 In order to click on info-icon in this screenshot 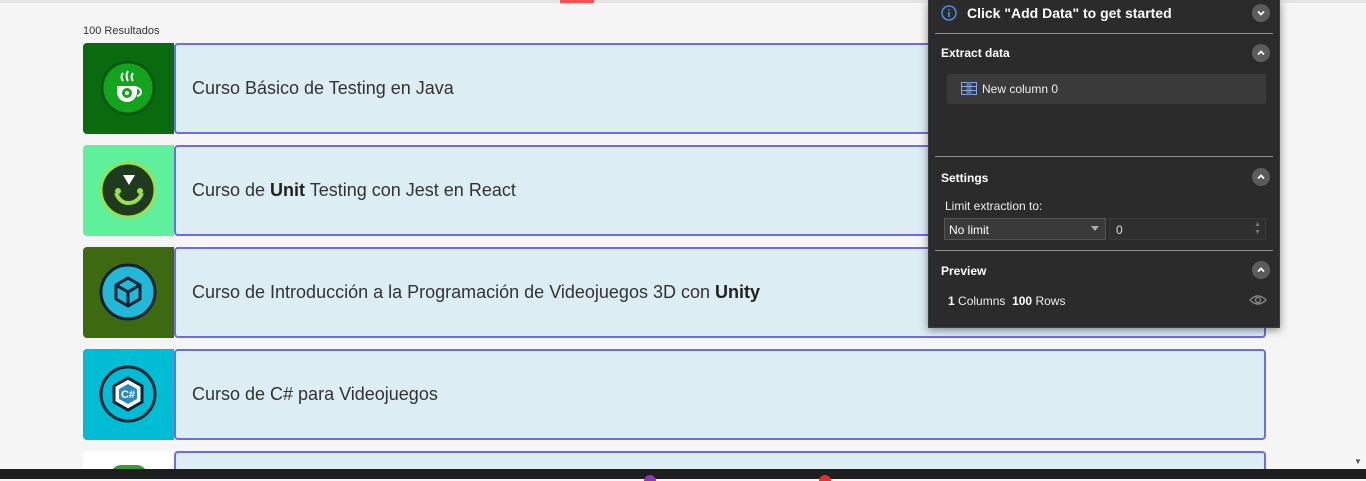, I will do `click(949, 13)`.